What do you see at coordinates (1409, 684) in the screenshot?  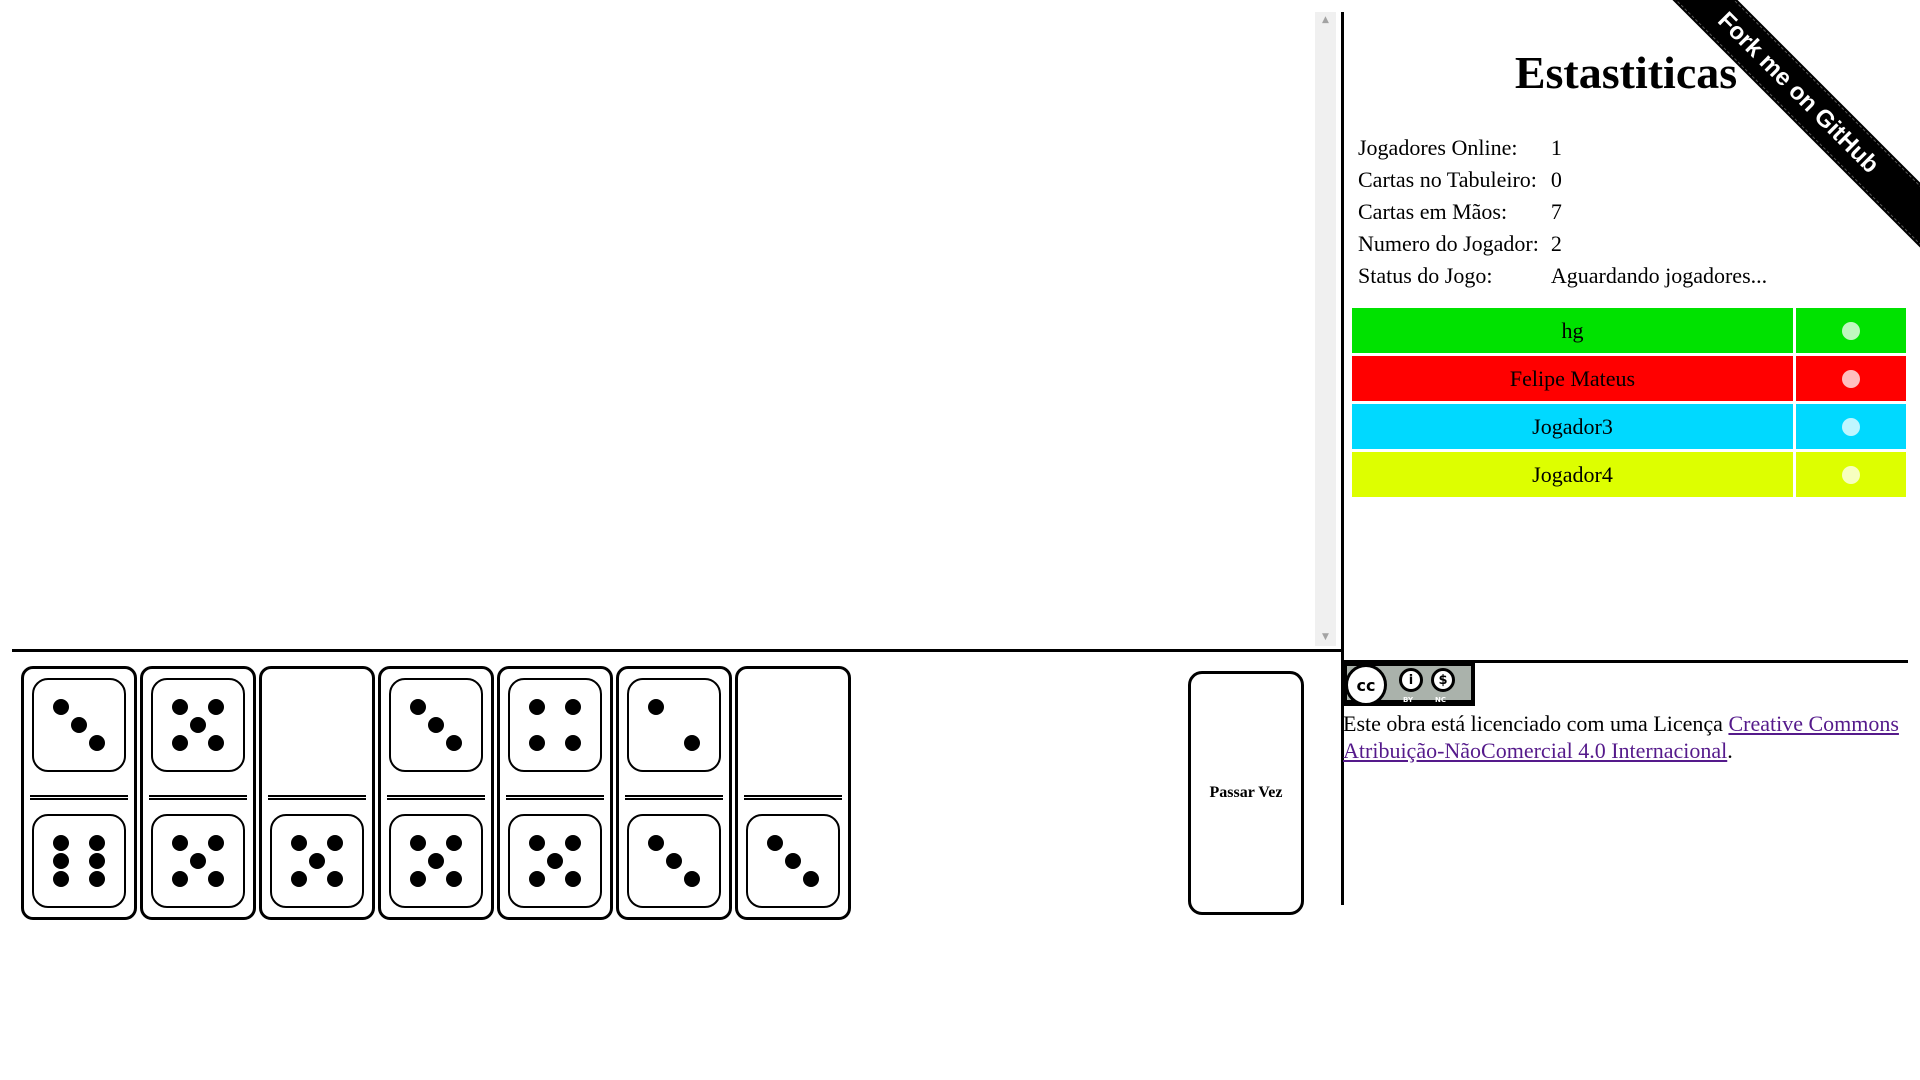 I see `cc-by-nc-icon: cc i $ BY NC` at bounding box center [1409, 684].